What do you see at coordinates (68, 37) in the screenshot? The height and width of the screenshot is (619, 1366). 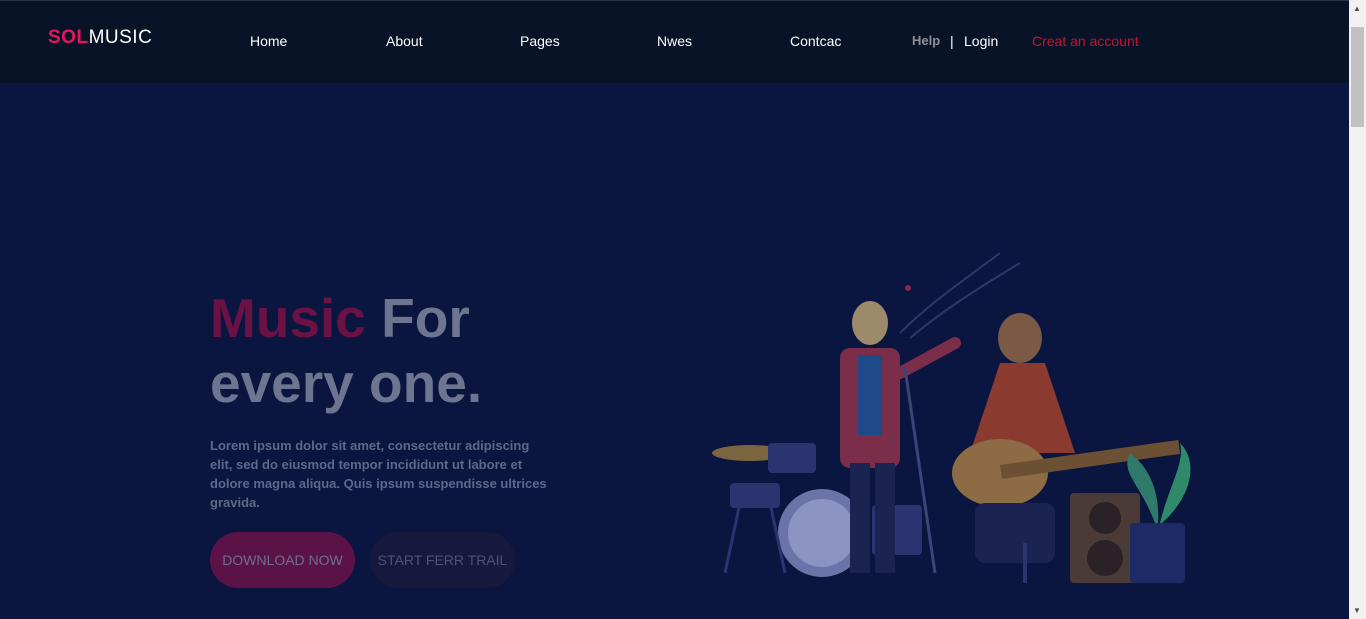 I see `logo-sol: SOL` at bounding box center [68, 37].